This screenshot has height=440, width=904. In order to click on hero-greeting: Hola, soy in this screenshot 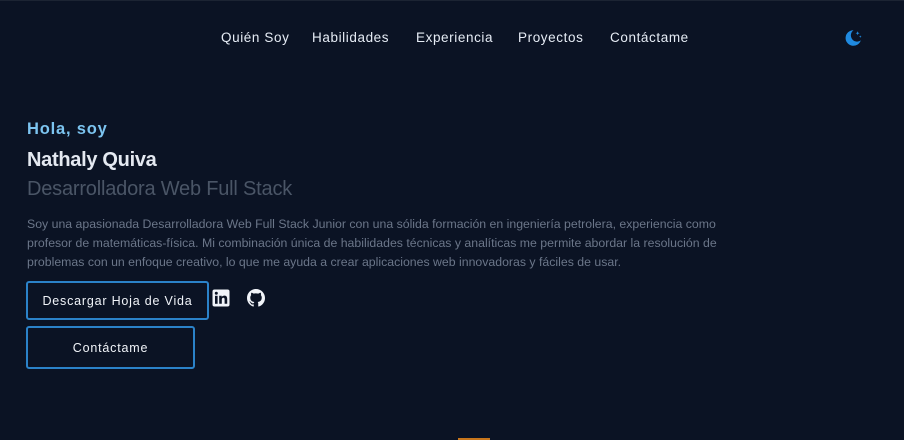, I will do `click(67, 129)`.